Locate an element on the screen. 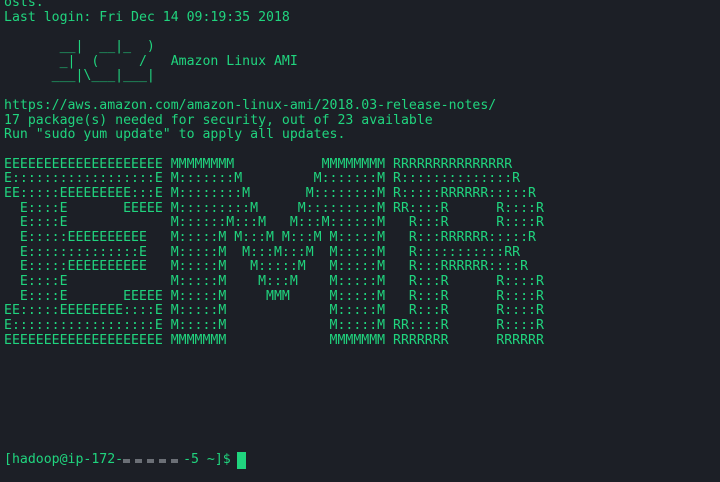 This screenshot has height=482, width=720. prompt-suffix: -5 ~]$ is located at coordinates (207, 460).